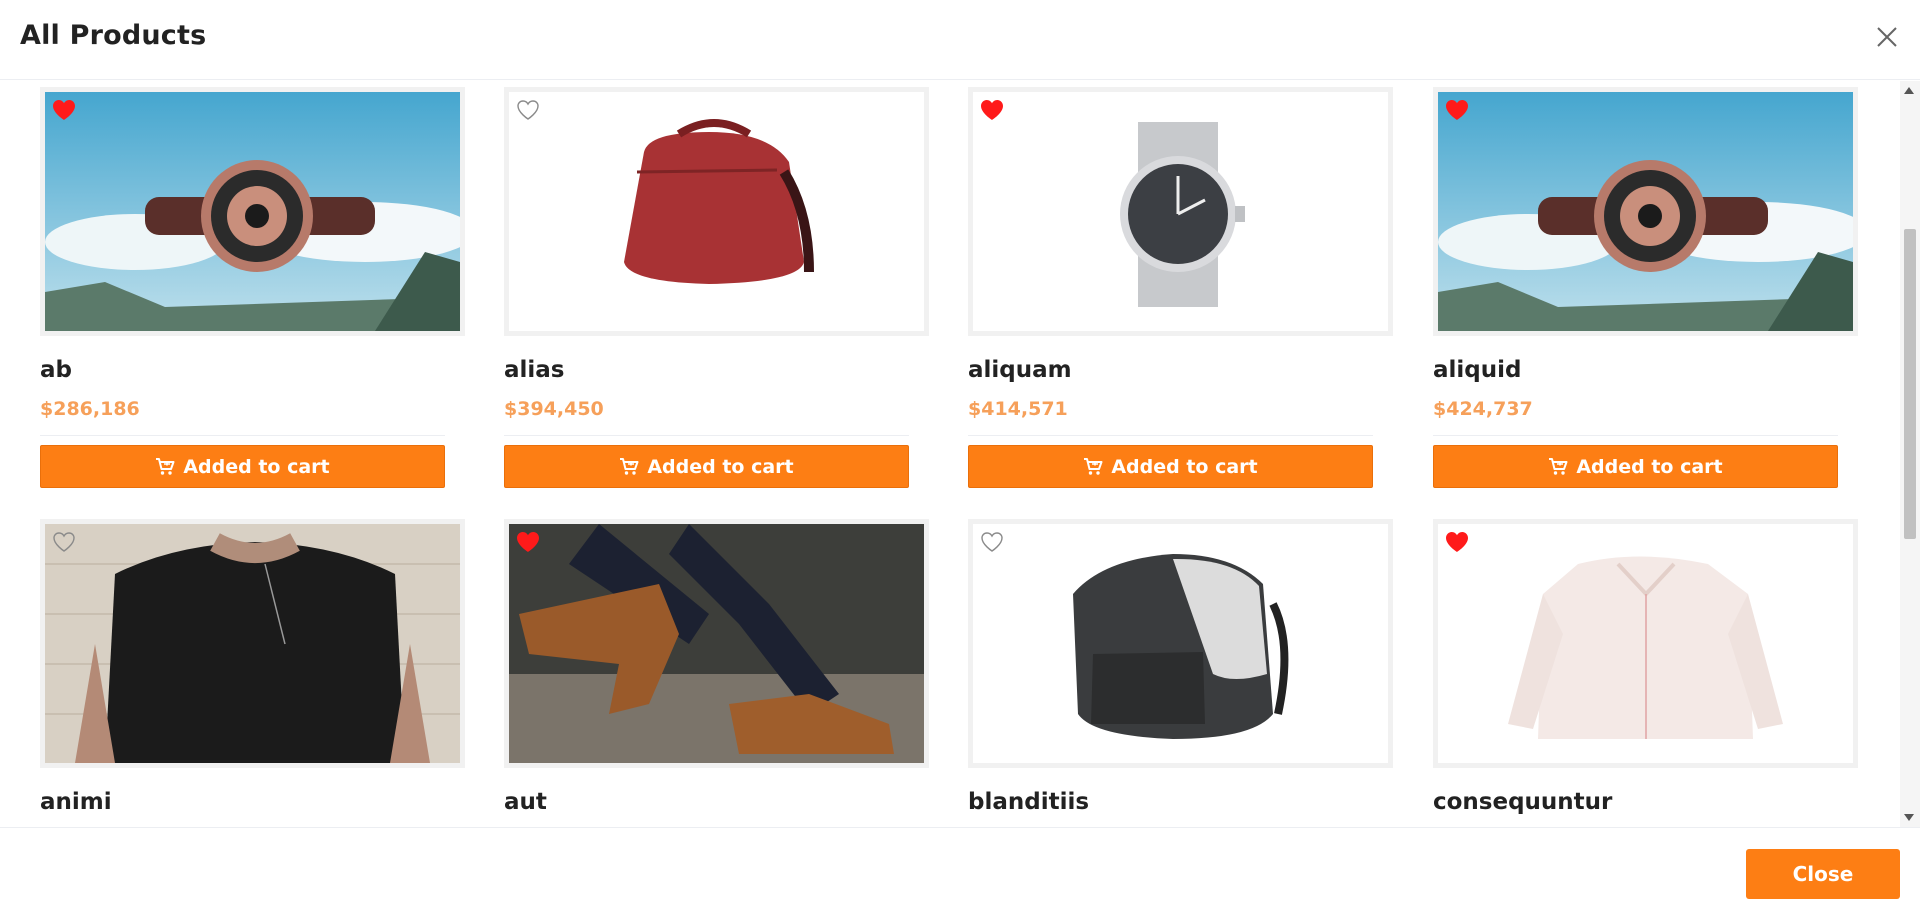 Image resolution: width=1920 pixels, height=916 pixels. What do you see at coordinates (1909, 817) in the screenshot?
I see `scroll-down-arrow-icon` at bounding box center [1909, 817].